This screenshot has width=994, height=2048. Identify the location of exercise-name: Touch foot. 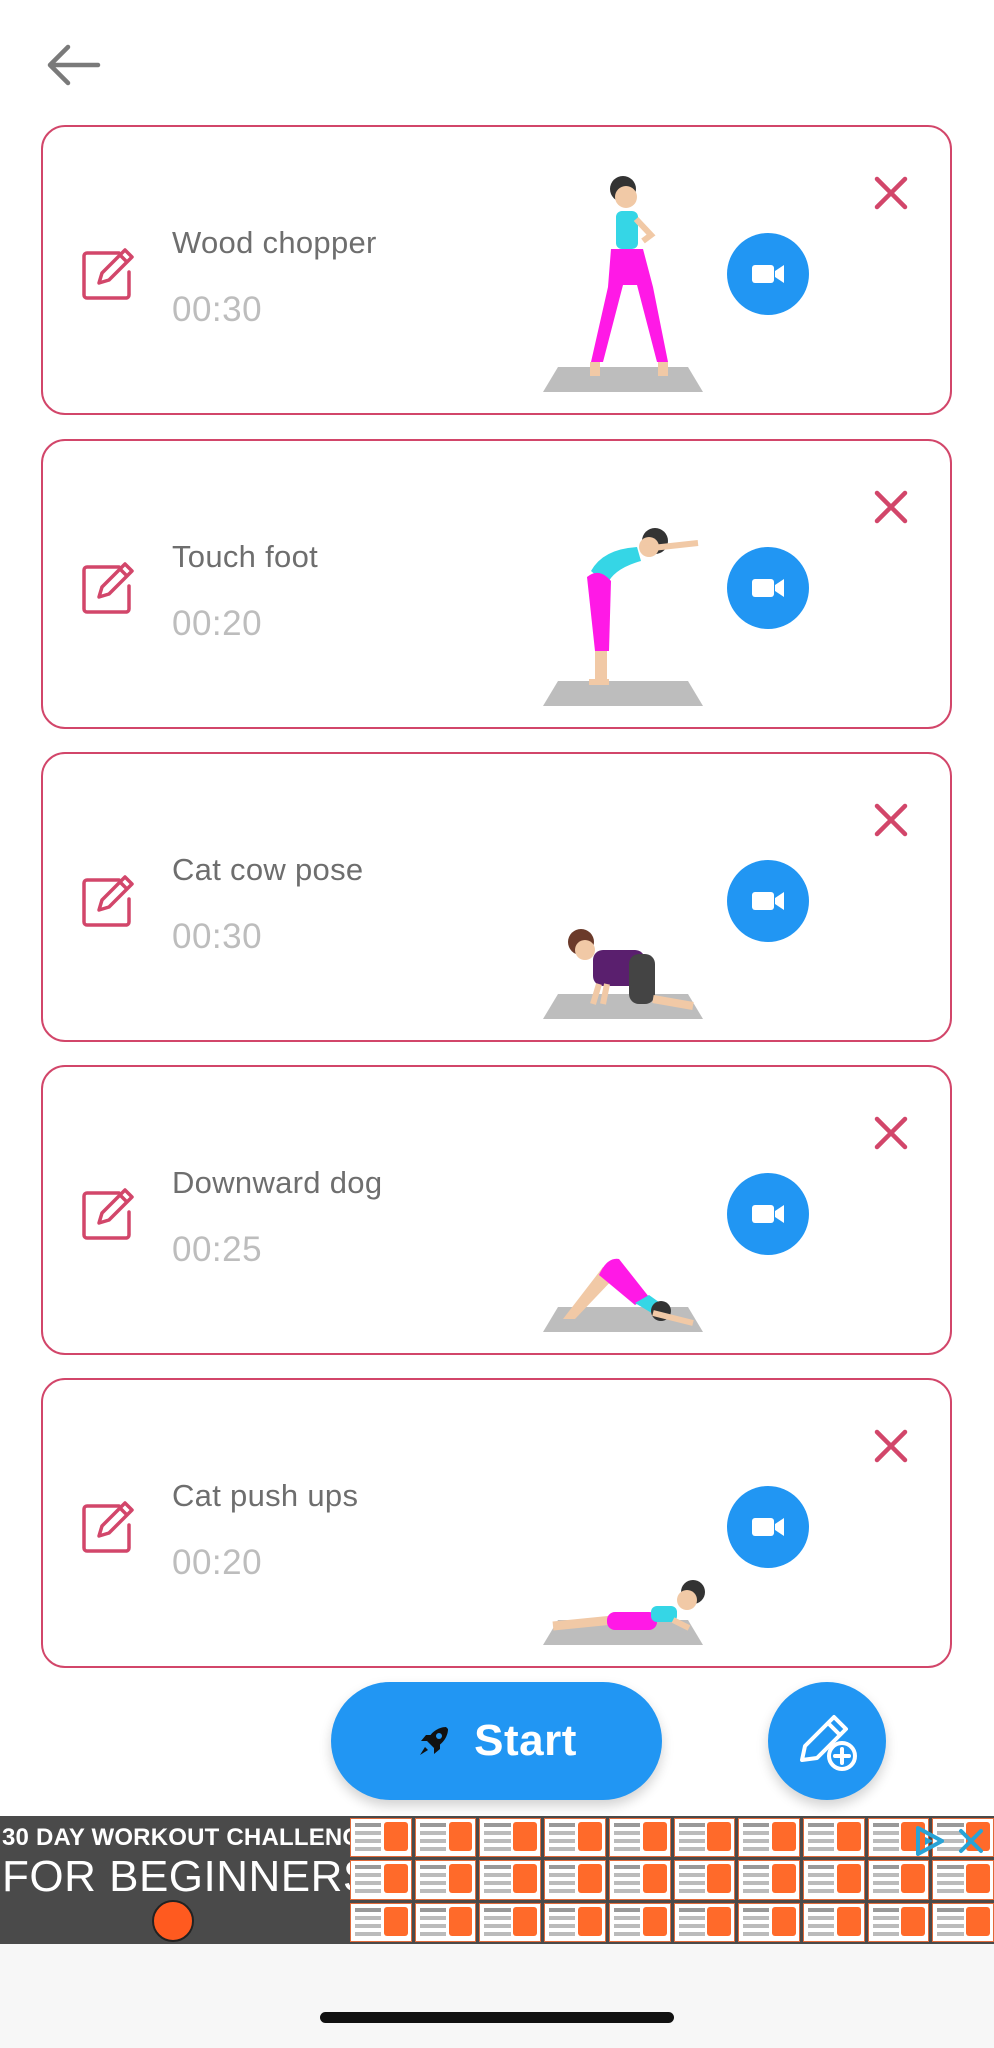
(245, 556).